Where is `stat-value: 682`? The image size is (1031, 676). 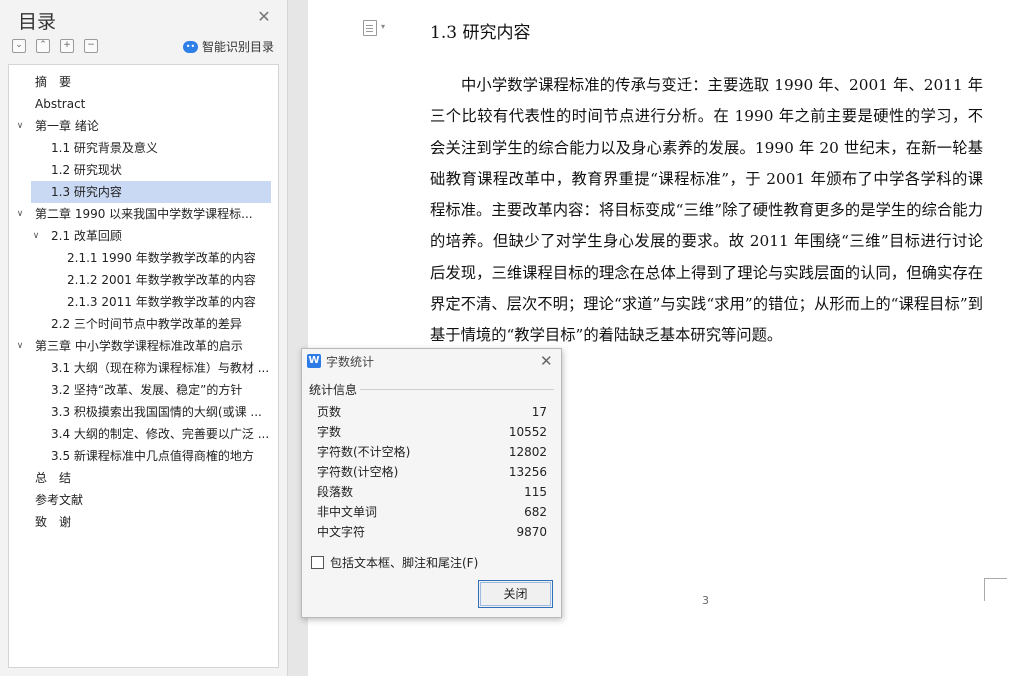
stat-value: 682 is located at coordinates (535, 512).